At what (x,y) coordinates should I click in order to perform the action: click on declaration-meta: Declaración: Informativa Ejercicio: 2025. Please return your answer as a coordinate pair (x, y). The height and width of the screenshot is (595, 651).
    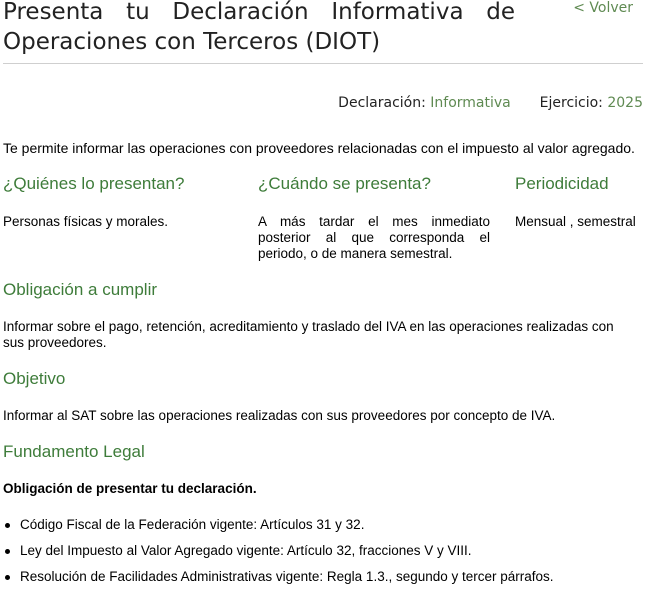
    Looking at the image, I should click on (490, 103).